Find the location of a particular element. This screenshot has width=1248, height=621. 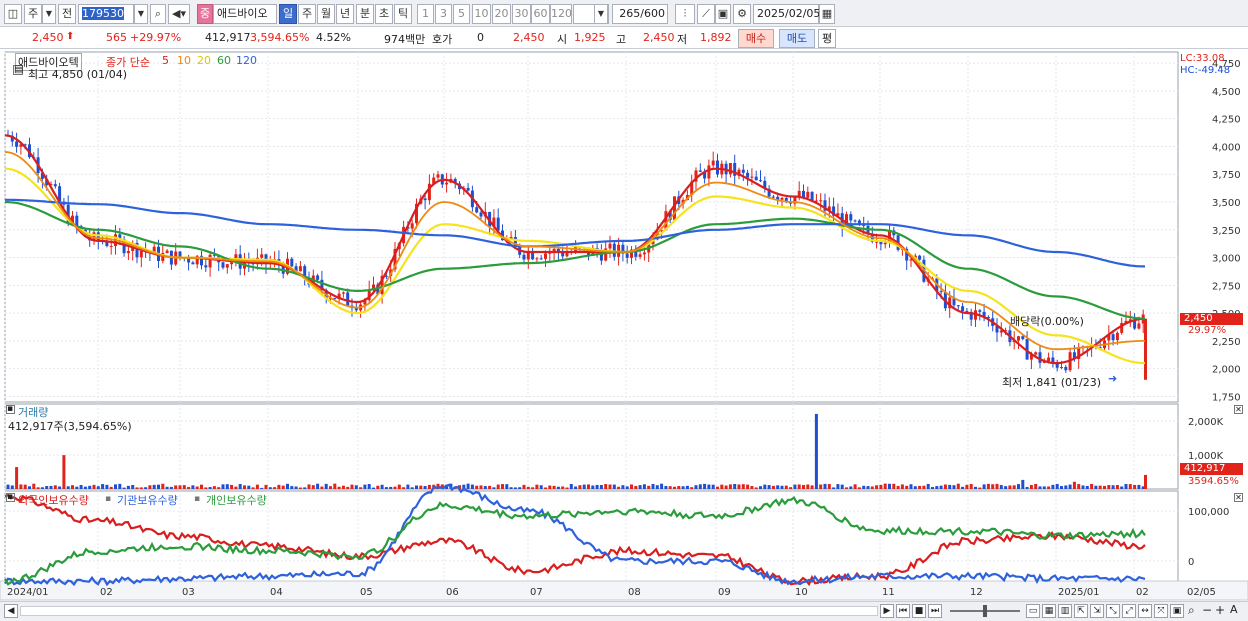

period-minute: 분 is located at coordinates (365, 14).